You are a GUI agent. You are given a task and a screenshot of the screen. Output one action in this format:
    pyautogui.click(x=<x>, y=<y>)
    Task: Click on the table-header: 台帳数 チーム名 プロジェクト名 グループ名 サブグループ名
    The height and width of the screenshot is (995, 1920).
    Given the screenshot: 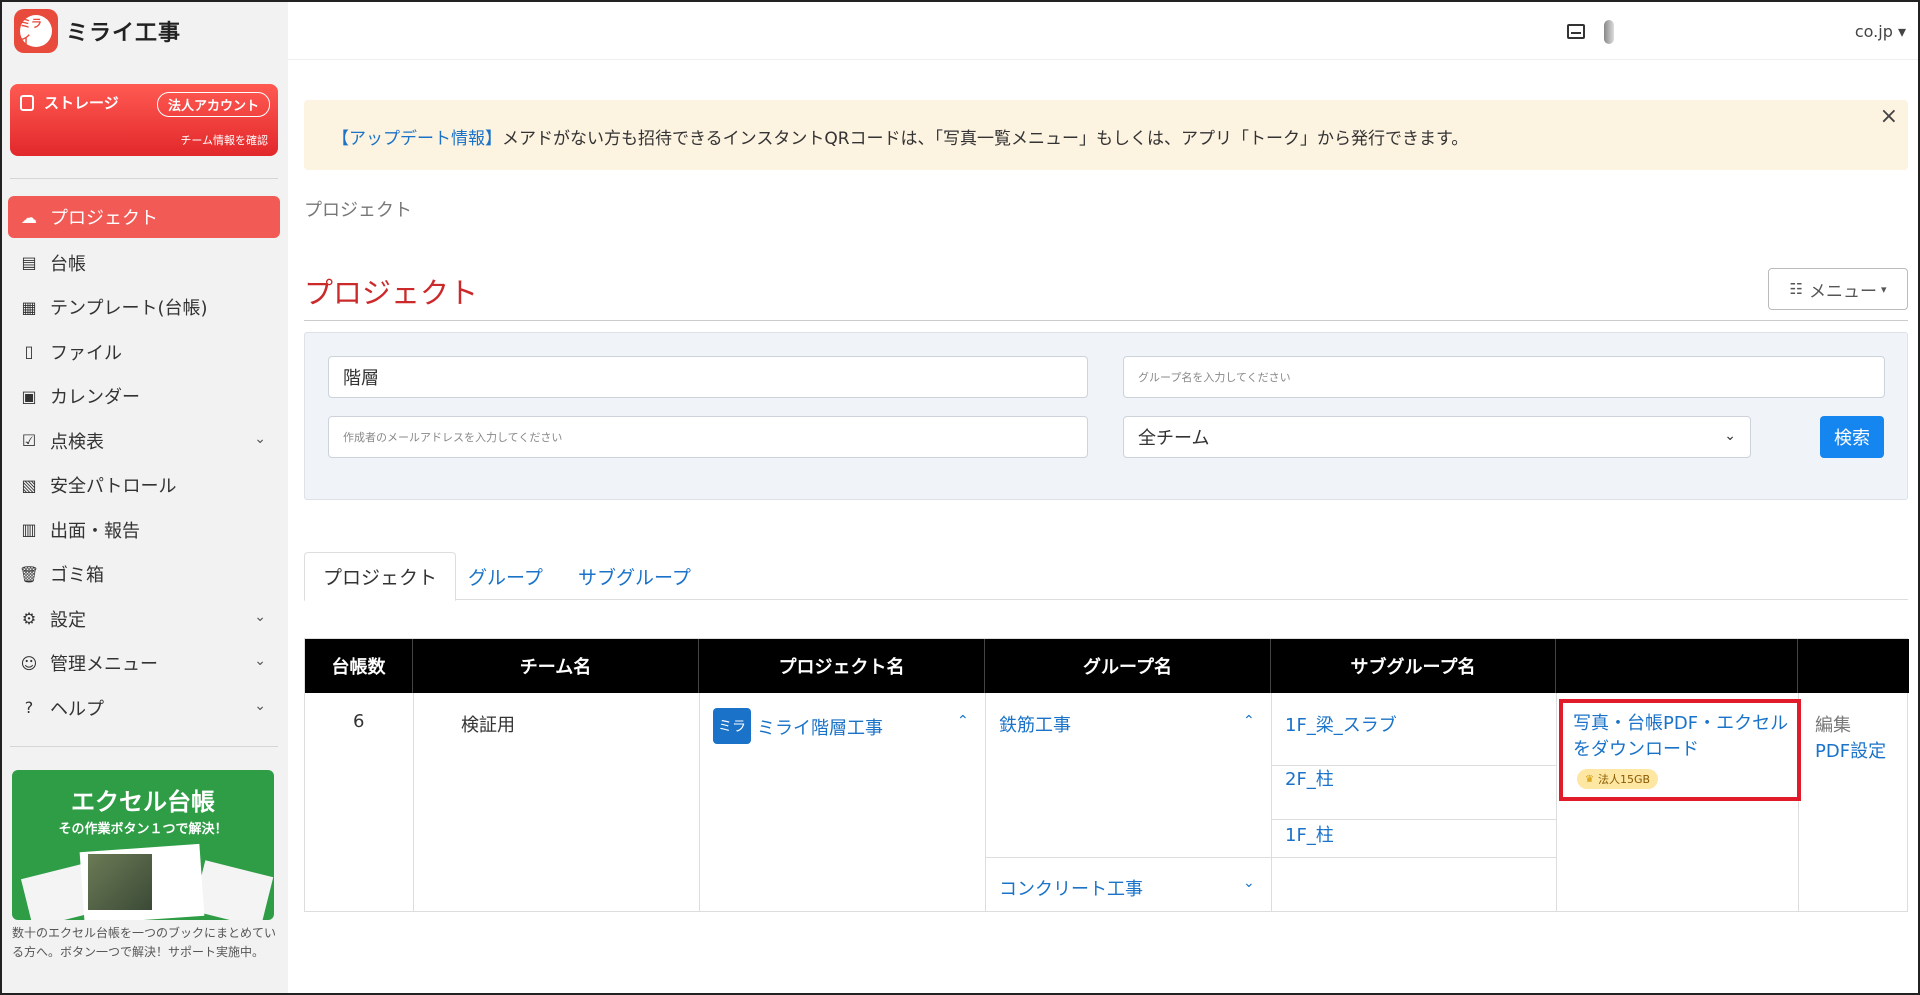 What is the action you would take?
    pyautogui.click(x=1107, y=666)
    